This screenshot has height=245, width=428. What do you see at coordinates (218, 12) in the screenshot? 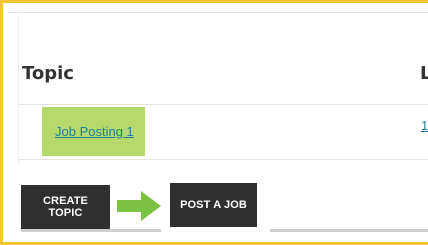
I see `top-divider` at bounding box center [218, 12].